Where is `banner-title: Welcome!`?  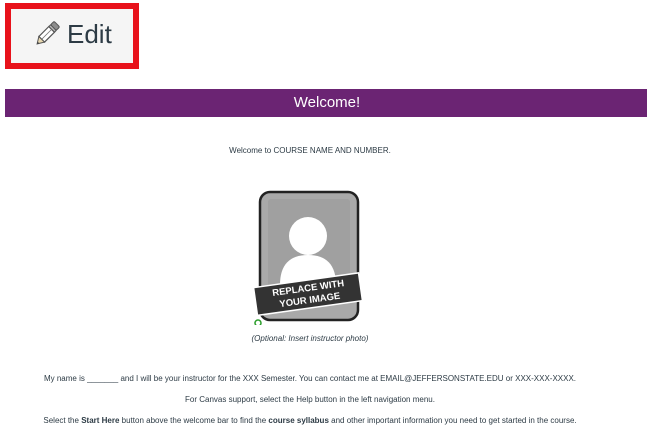 banner-title: Welcome! is located at coordinates (327, 102).